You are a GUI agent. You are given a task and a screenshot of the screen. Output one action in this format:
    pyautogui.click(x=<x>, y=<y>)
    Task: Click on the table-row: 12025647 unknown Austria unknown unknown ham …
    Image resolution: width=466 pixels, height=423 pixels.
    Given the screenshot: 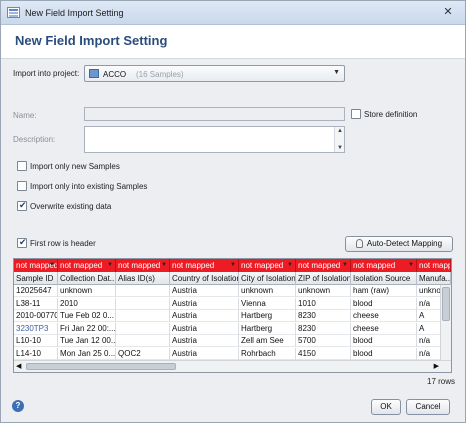 What is the action you would take?
    pyautogui.click(x=232, y=291)
    